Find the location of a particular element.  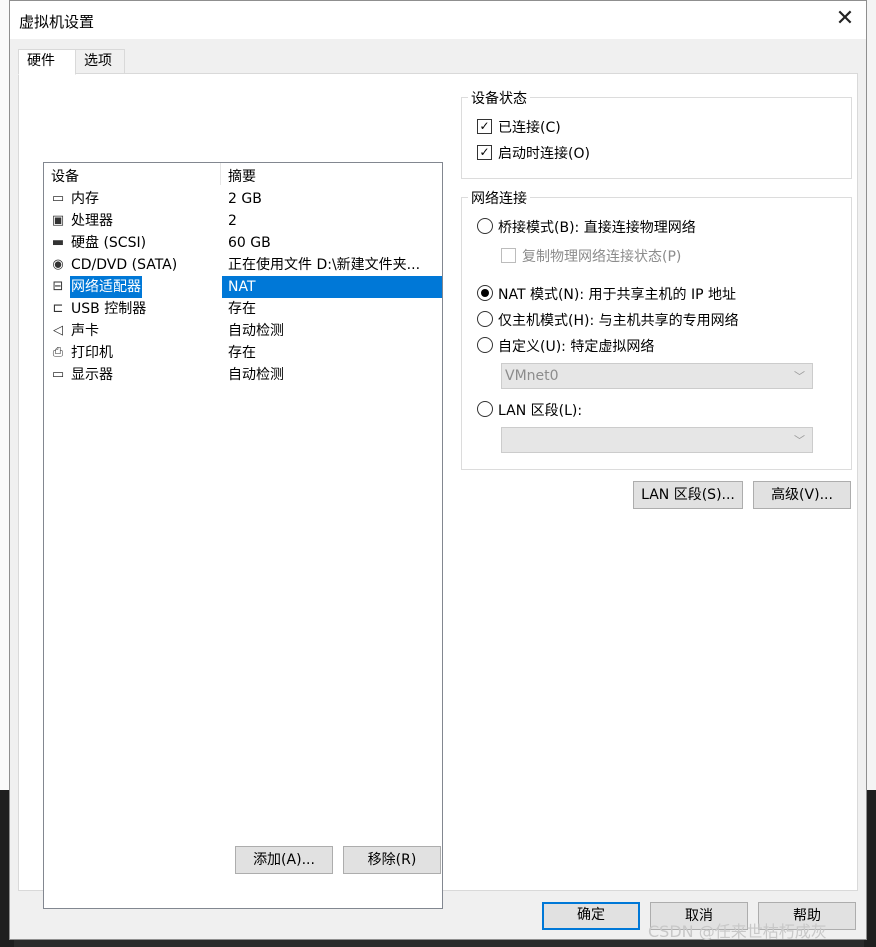

memory-icon: ▭ is located at coordinates (58, 198).